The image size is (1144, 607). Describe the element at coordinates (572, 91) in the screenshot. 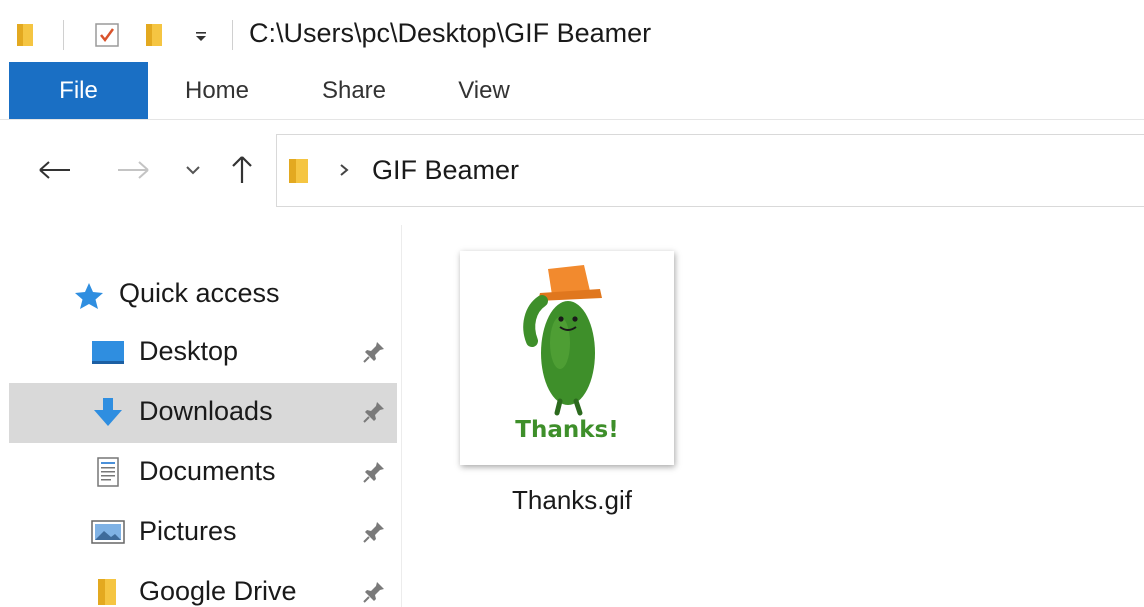

I see `ribbon-tabs: File Home Share View` at that location.